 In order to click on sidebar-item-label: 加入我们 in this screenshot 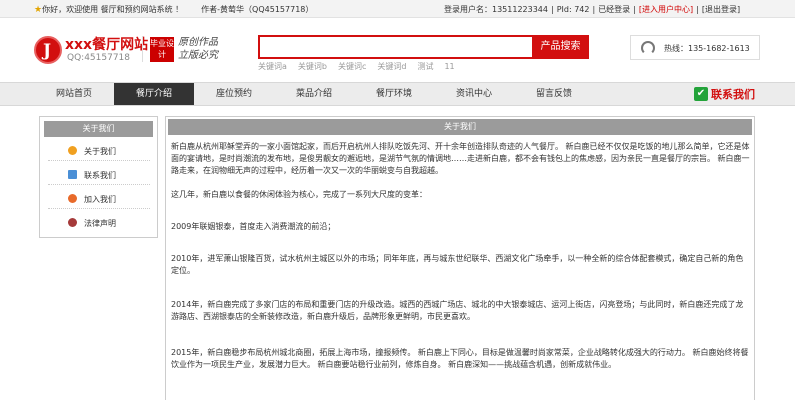, I will do `click(100, 199)`.